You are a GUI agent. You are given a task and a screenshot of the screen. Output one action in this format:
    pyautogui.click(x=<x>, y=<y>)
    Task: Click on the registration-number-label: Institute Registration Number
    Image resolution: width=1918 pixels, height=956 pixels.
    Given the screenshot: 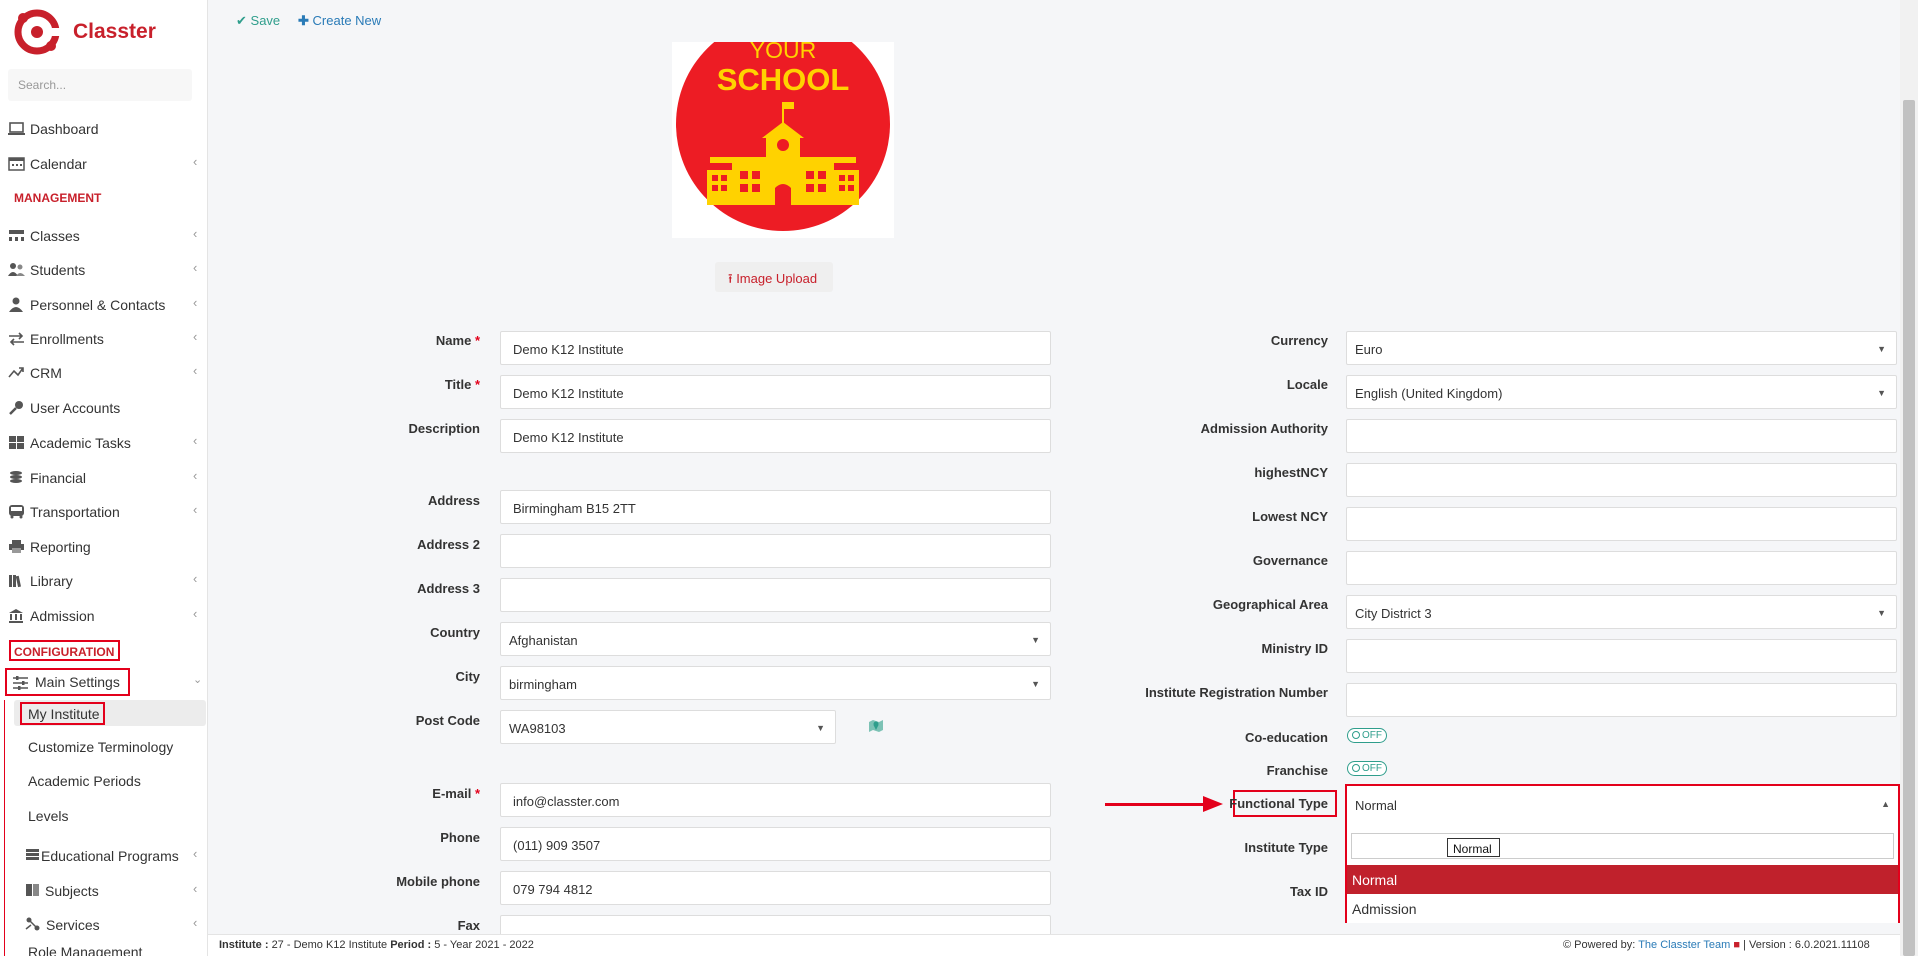 What is the action you would take?
    pyautogui.click(x=1236, y=692)
    